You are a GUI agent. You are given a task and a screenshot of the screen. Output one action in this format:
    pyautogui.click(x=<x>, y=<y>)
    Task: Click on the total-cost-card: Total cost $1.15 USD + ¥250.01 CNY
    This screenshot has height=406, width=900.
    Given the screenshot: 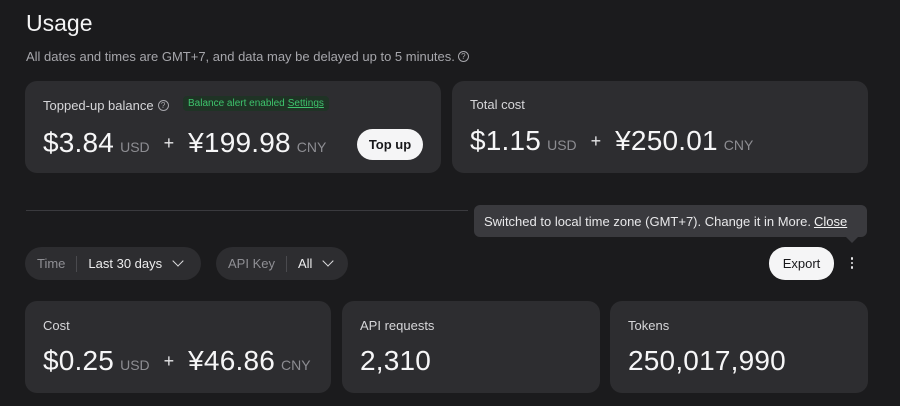 What is the action you would take?
    pyautogui.click(x=660, y=127)
    